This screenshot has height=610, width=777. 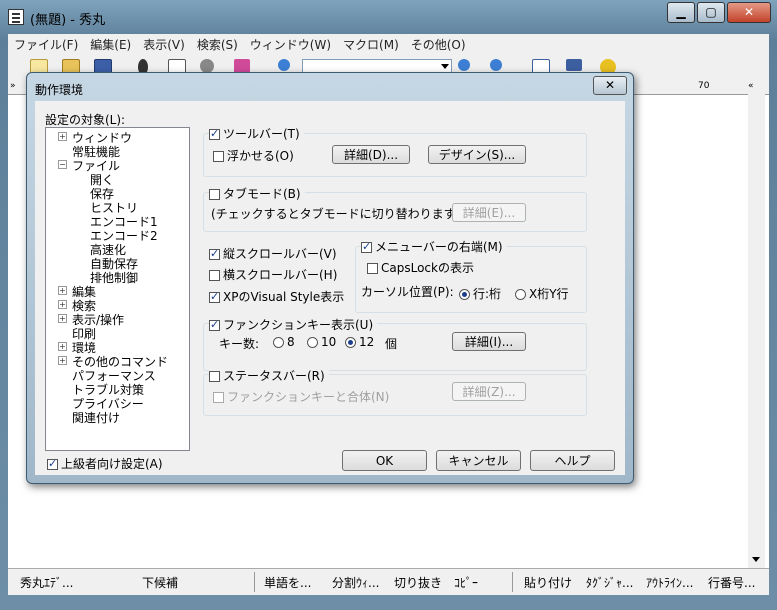 I want to click on split-icon, so click(x=574, y=65).